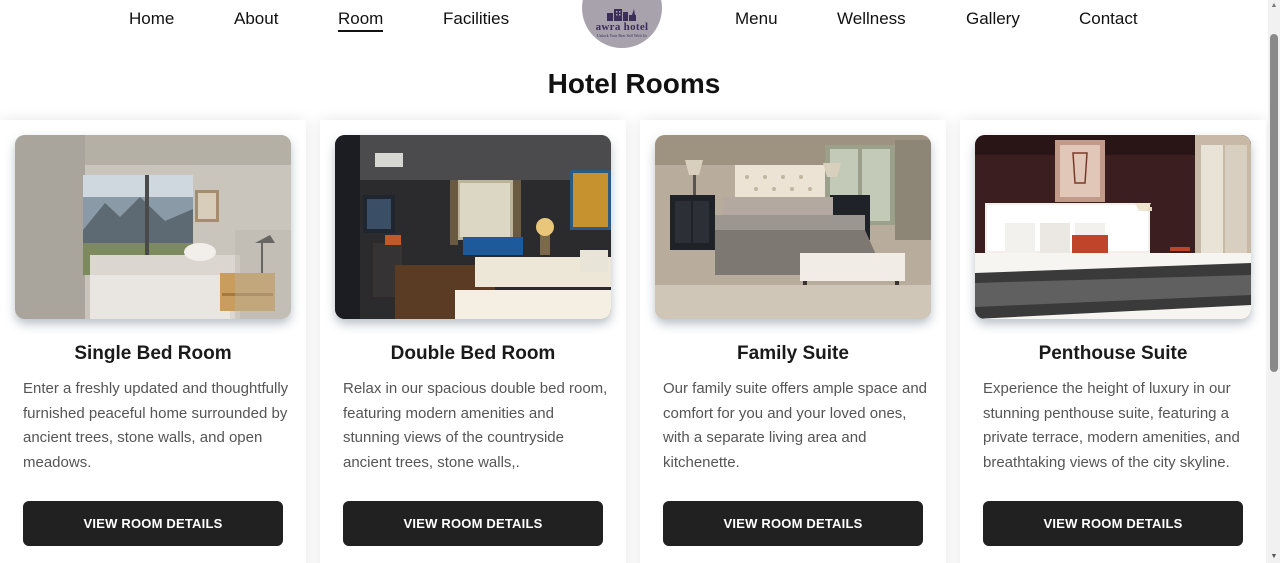  Describe the element at coordinates (622, 35) in the screenshot. I see `logo-tagline: Unlock Your Best Self With Us` at that location.